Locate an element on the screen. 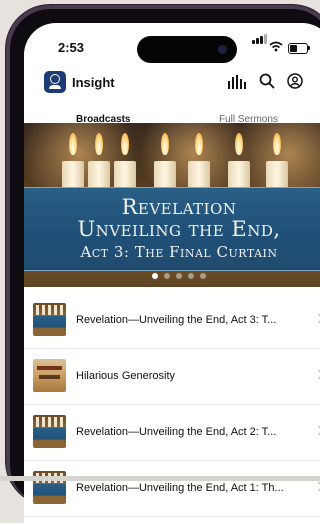 The image size is (320, 523). hero-title-line-2: Unveiling the End, is located at coordinates (179, 229).